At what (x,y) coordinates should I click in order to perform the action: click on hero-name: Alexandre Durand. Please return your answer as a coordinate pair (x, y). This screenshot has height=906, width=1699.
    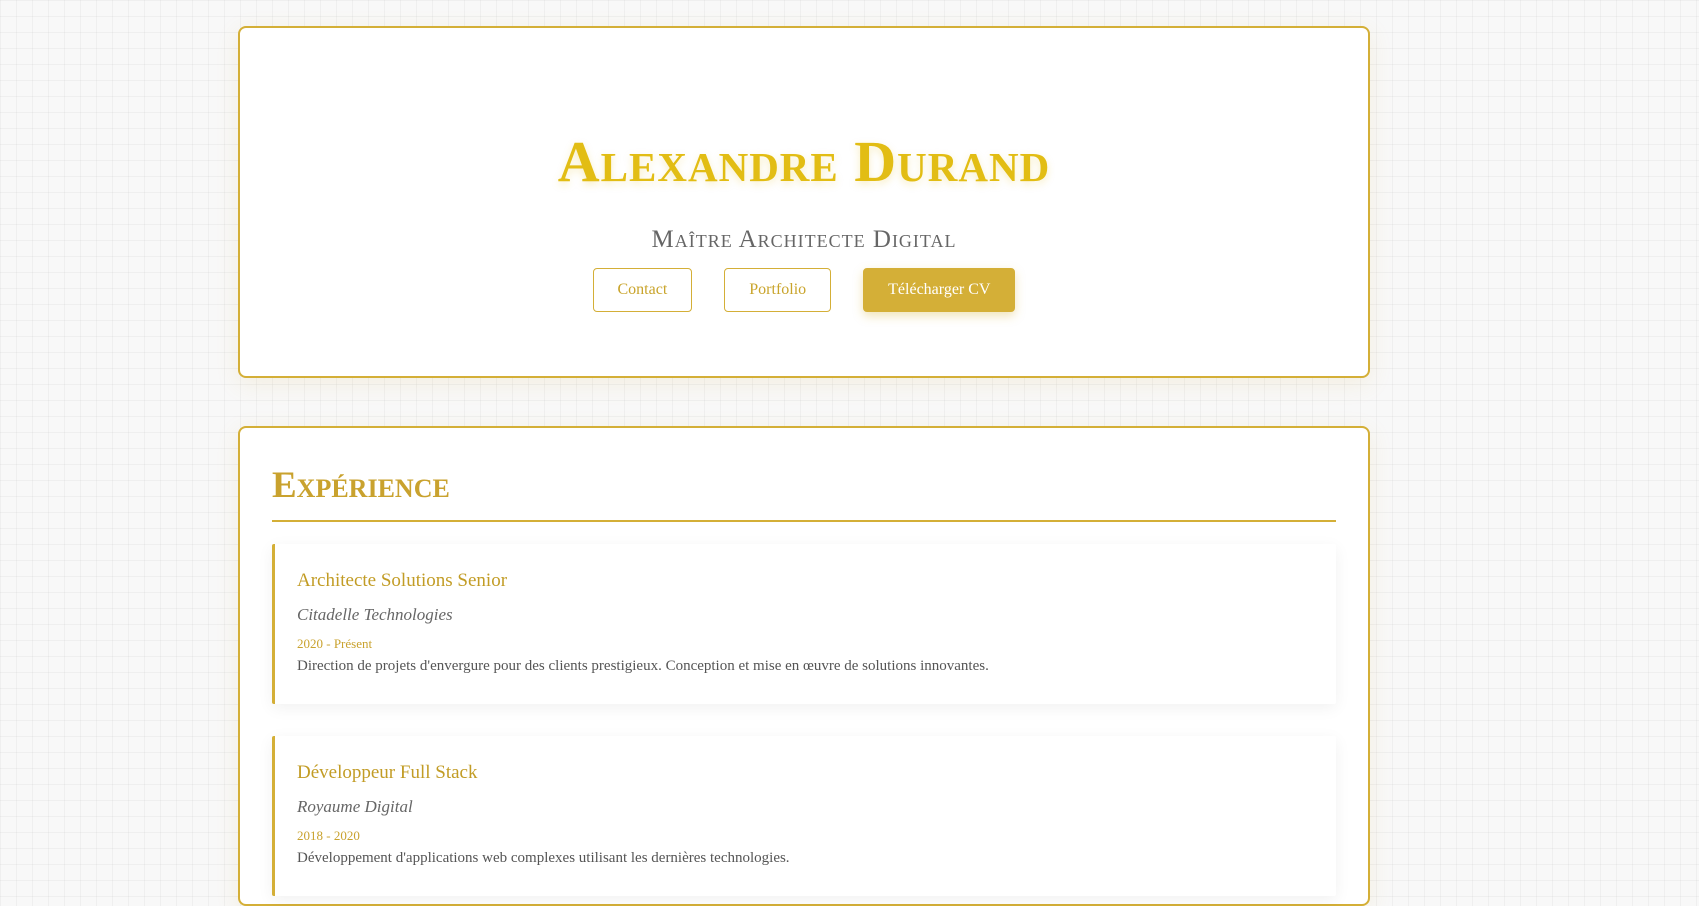
    Looking at the image, I should click on (804, 161).